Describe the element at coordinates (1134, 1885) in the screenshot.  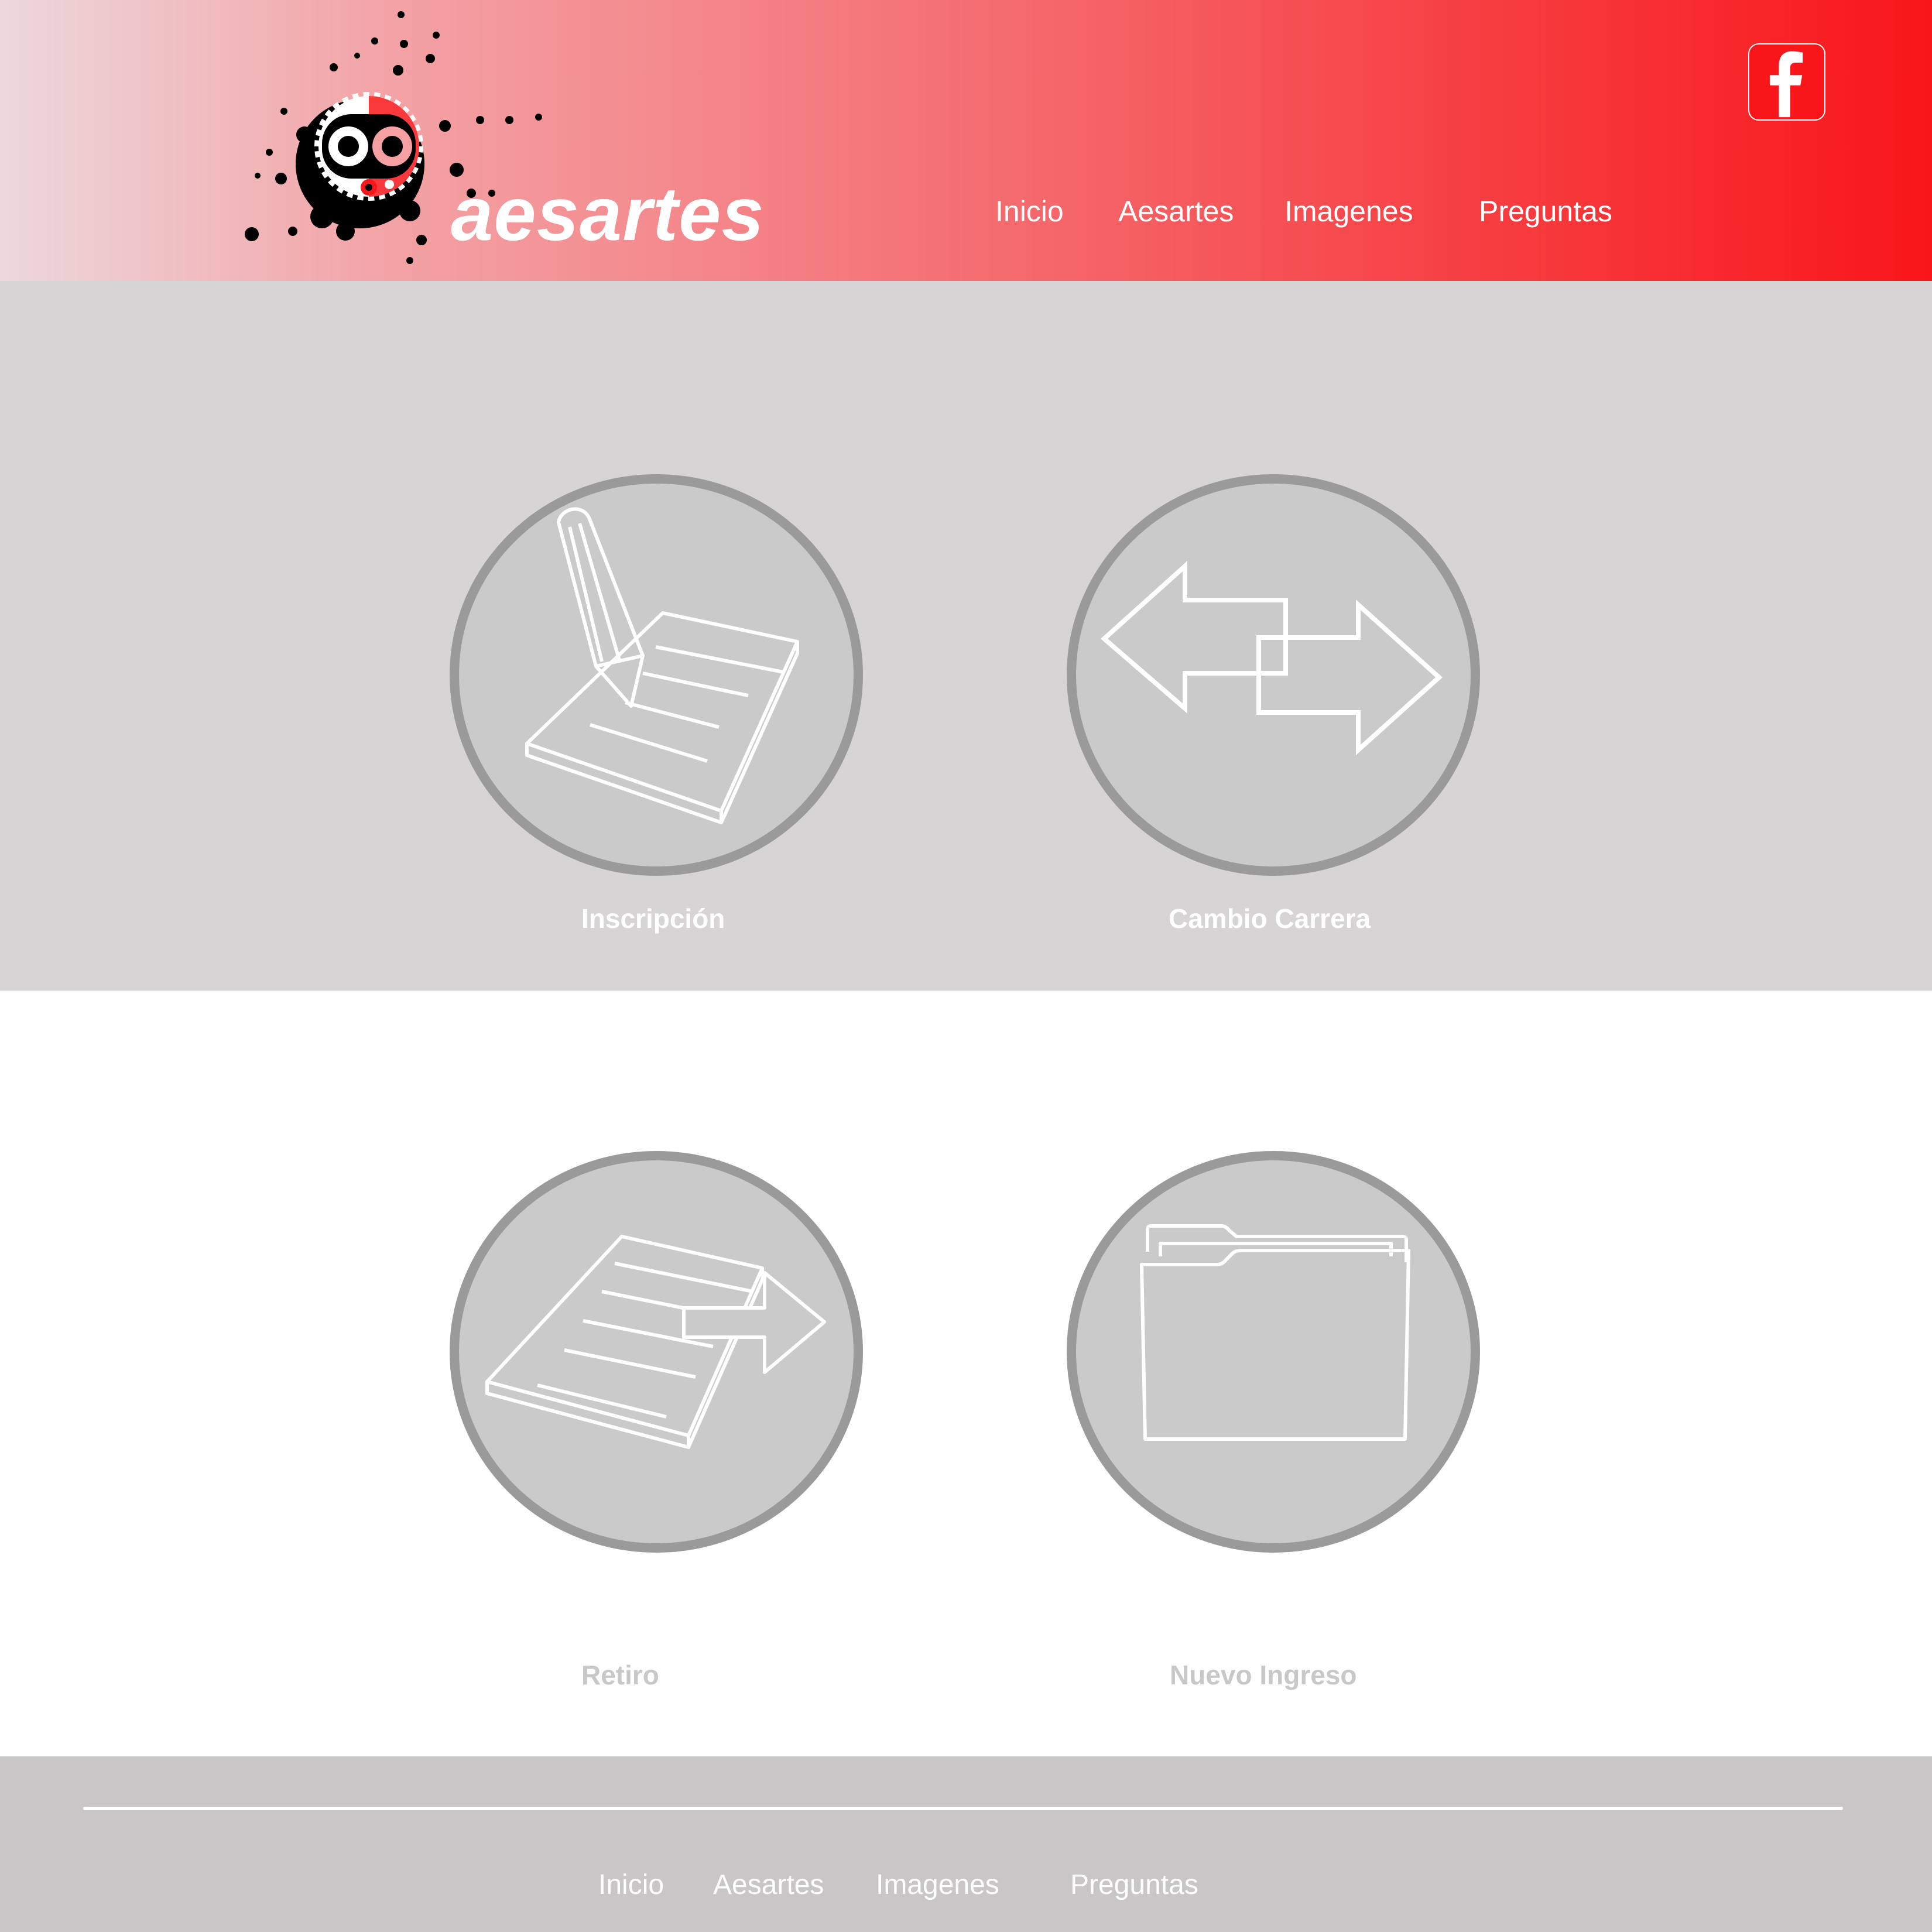
I see `footer-link-preguntas: Preguntas` at that location.